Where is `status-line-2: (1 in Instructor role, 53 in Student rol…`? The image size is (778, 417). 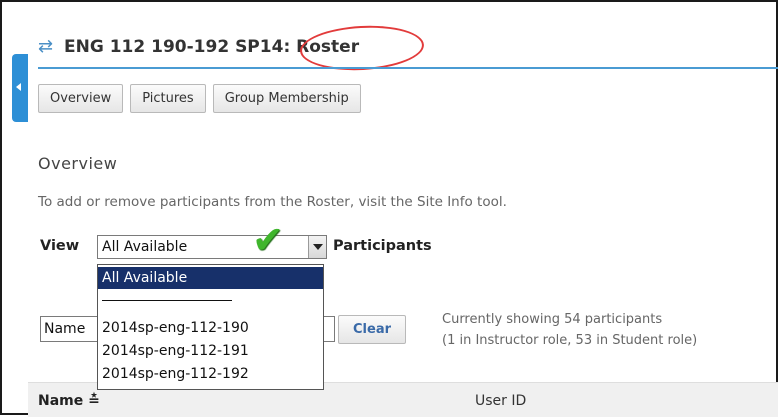 status-line-2: (1 in Instructor role, 53 in Student rol… is located at coordinates (570, 340).